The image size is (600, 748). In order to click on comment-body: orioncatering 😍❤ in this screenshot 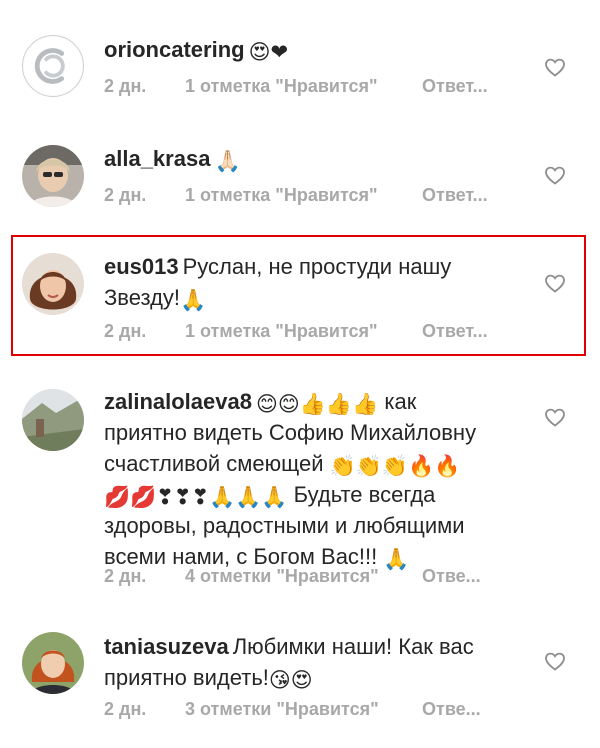, I will do `click(314, 49)`.